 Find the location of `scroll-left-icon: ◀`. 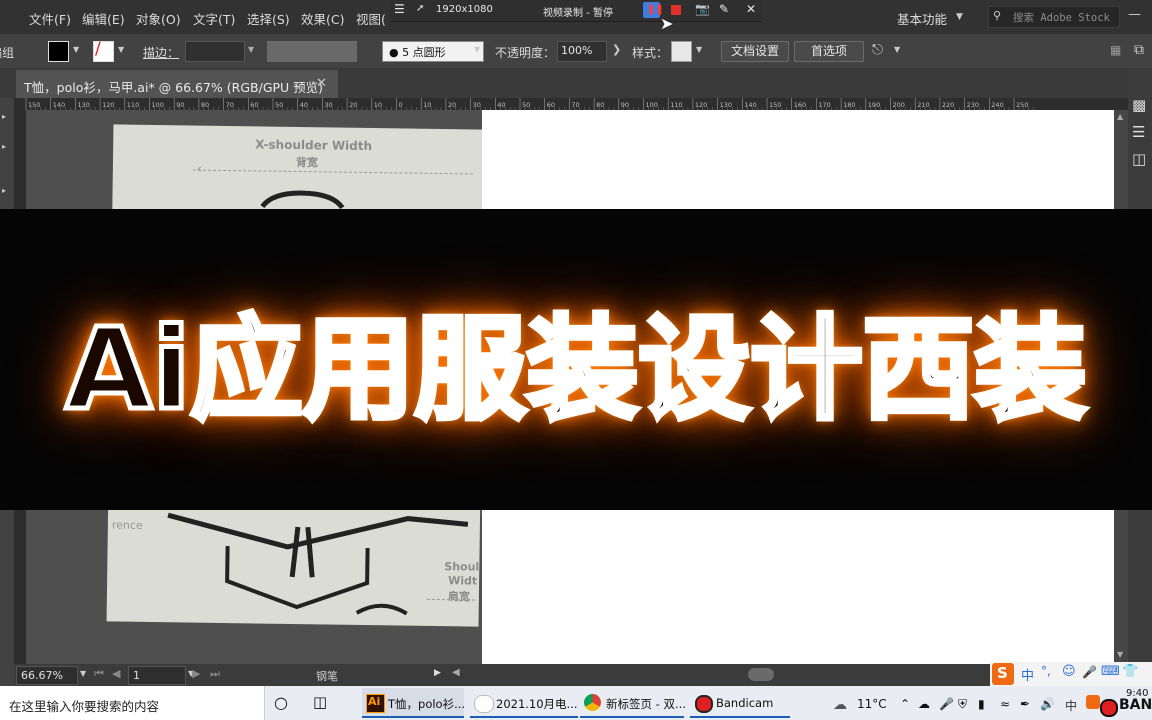

scroll-left-icon: ◀ is located at coordinates (456, 672).